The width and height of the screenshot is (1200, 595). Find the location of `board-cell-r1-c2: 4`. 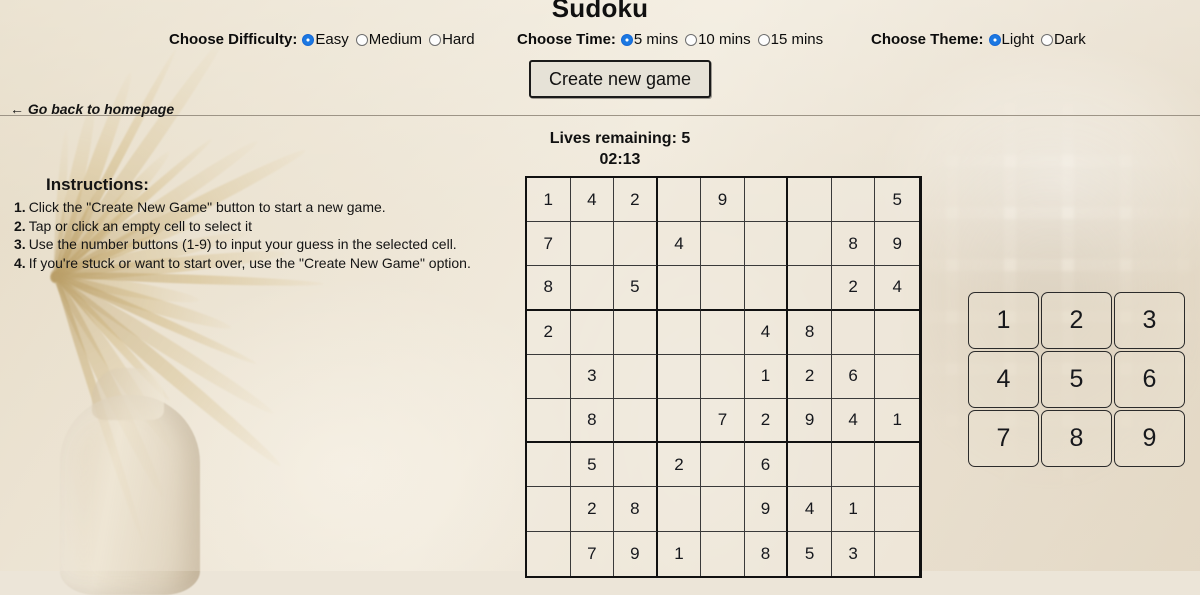

board-cell-r1-c2: 4 is located at coordinates (592, 200).